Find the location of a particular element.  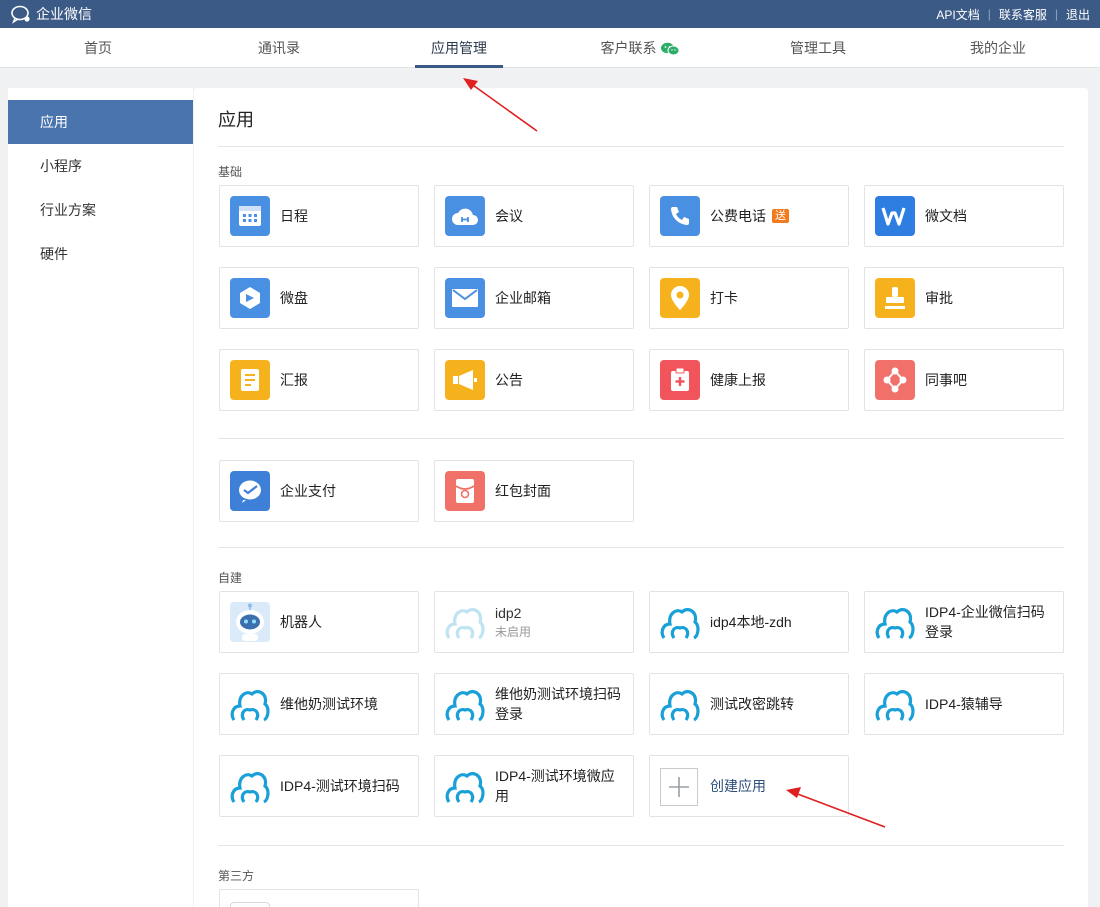

app-card-red-packet-cover: 红包封面 is located at coordinates (534, 491).